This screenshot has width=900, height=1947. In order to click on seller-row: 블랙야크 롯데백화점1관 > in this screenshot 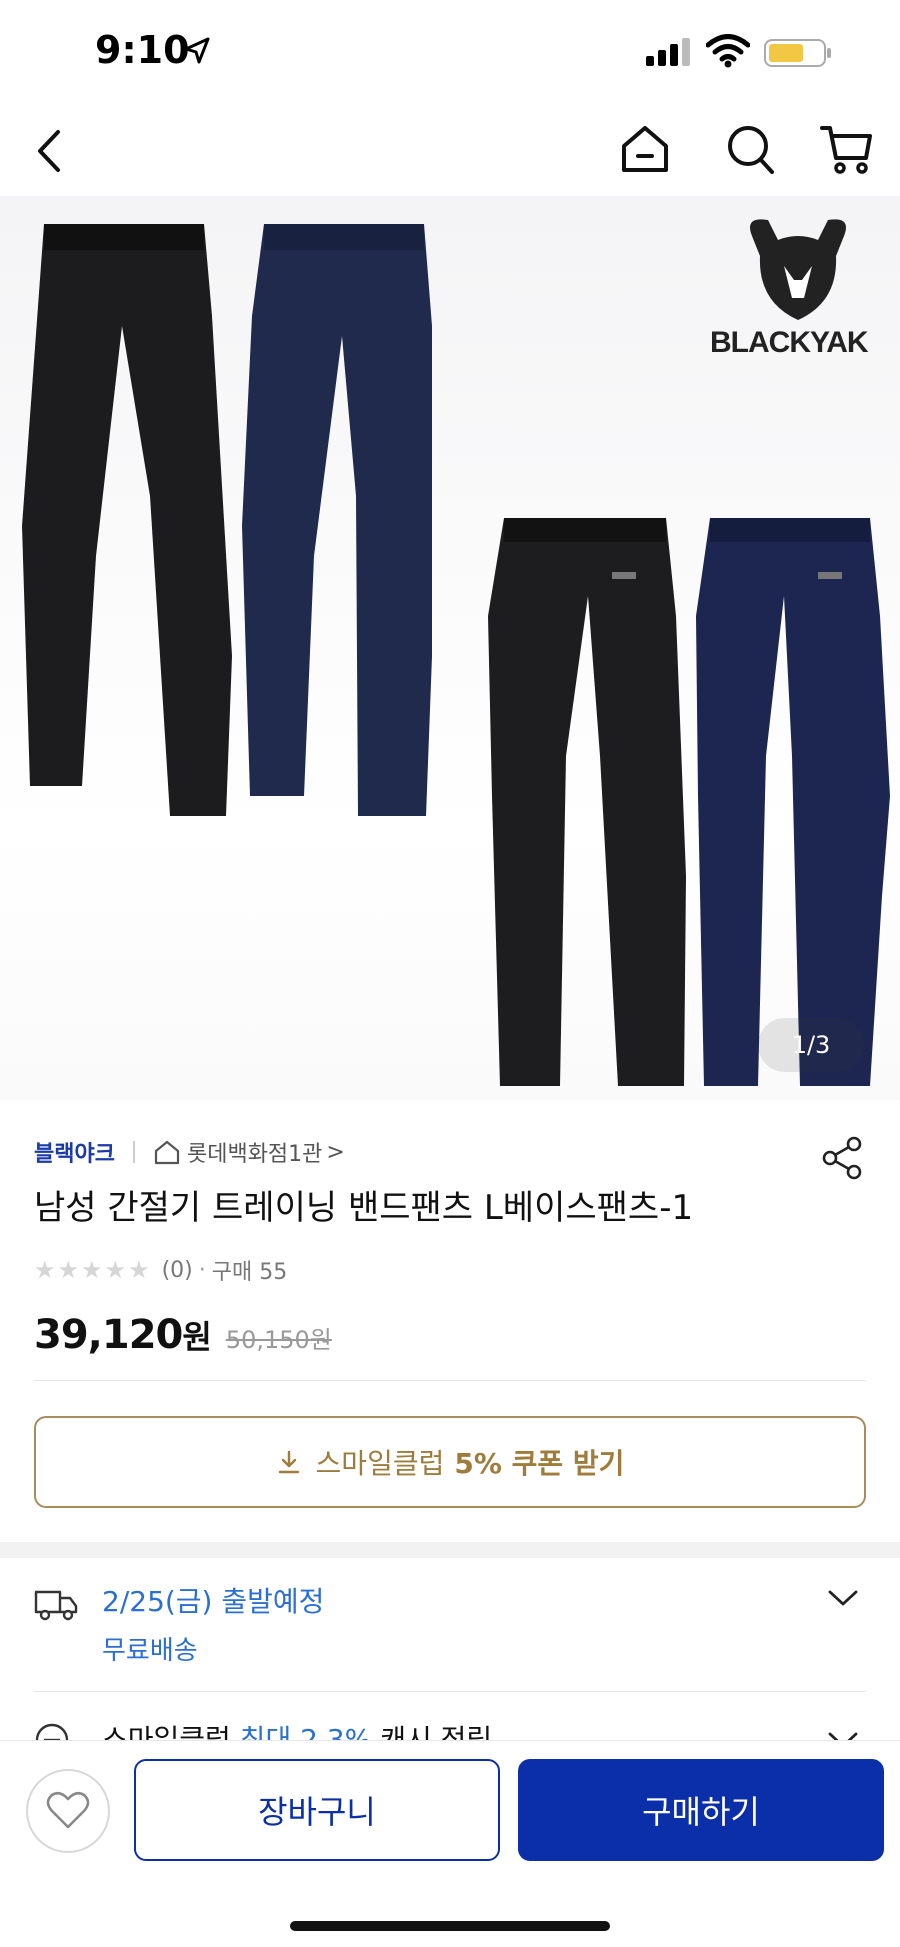, I will do `click(189, 1152)`.